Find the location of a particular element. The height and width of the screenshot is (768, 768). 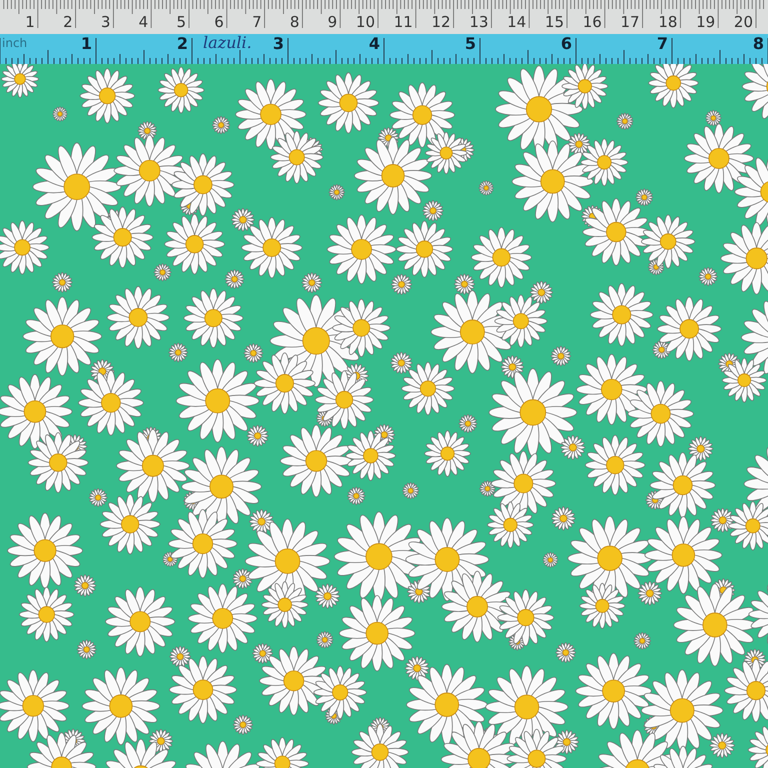

ruler-number: 17 is located at coordinates (630, 22).